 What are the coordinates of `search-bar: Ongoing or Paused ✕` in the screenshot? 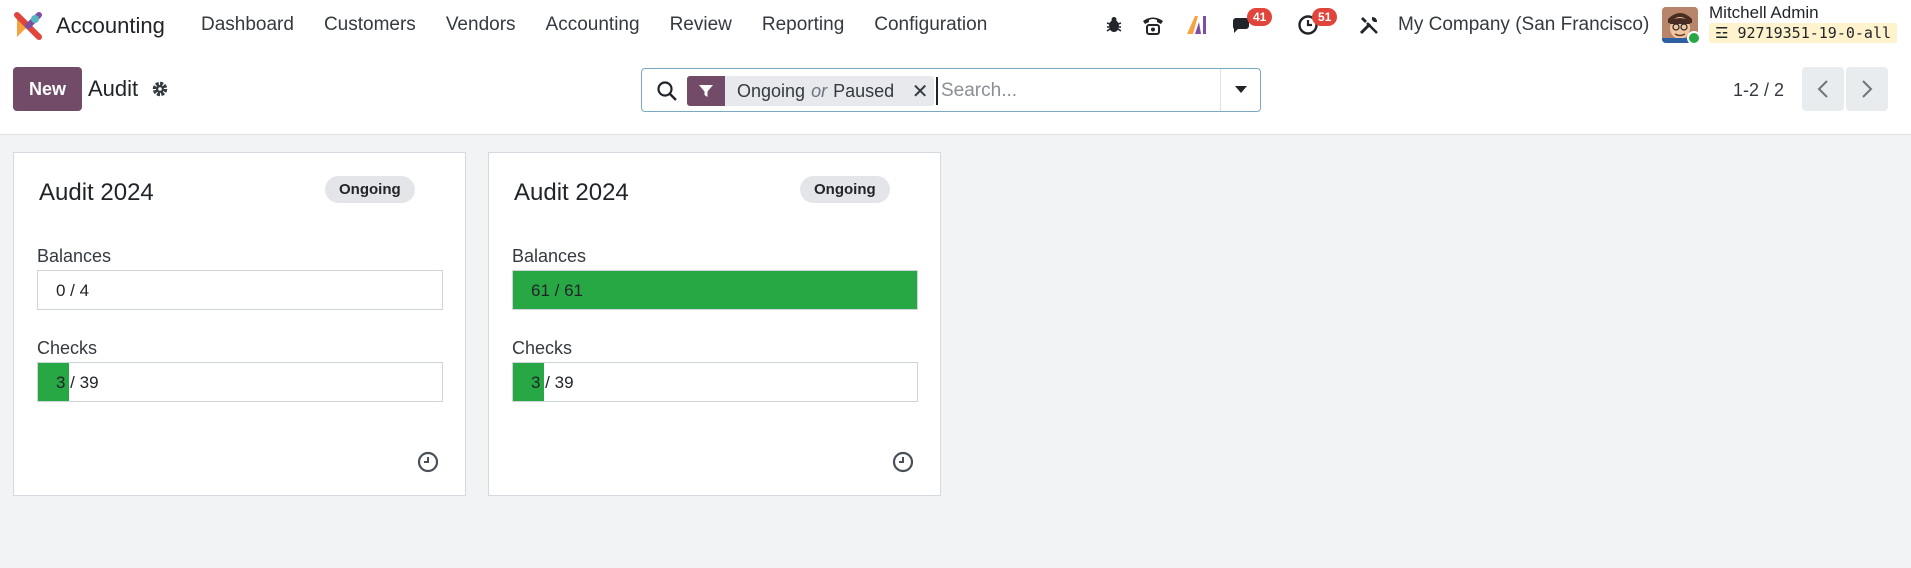 It's located at (951, 90).